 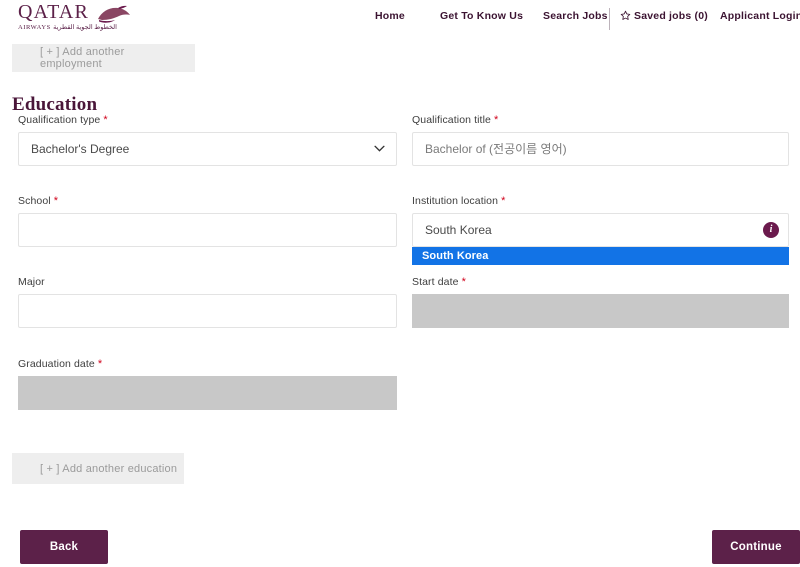 What do you see at coordinates (207, 311) in the screenshot?
I see `major-input` at bounding box center [207, 311].